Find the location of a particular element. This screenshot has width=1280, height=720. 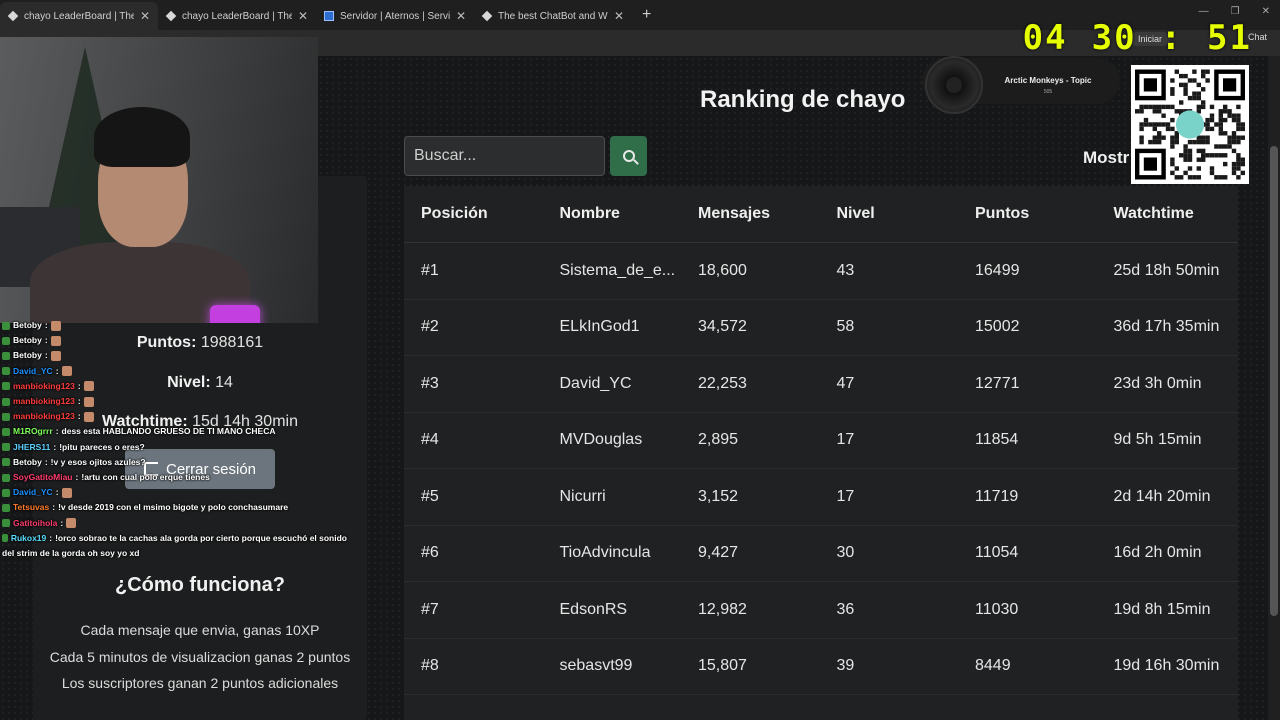

table-cell: #5 is located at coordinates (430, 496).